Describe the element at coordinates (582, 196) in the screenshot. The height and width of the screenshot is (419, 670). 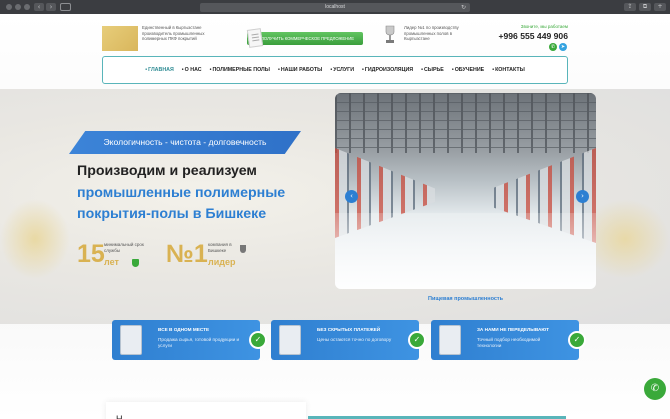
I see `slider-next-button: ›` at that location.